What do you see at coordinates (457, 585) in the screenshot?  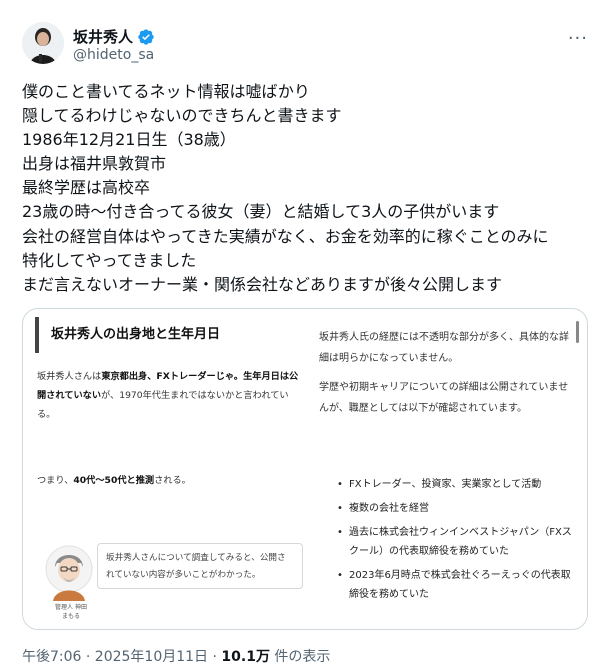 I see `career-list-item: 2023年6月時点で株式会社ぐろーえっぐの代表取締役を務めていた` at bounding box center [457, 585].